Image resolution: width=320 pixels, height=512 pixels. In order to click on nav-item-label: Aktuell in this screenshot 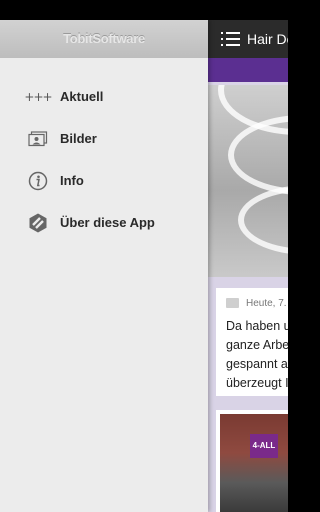, I will do `click(82, 96)`.